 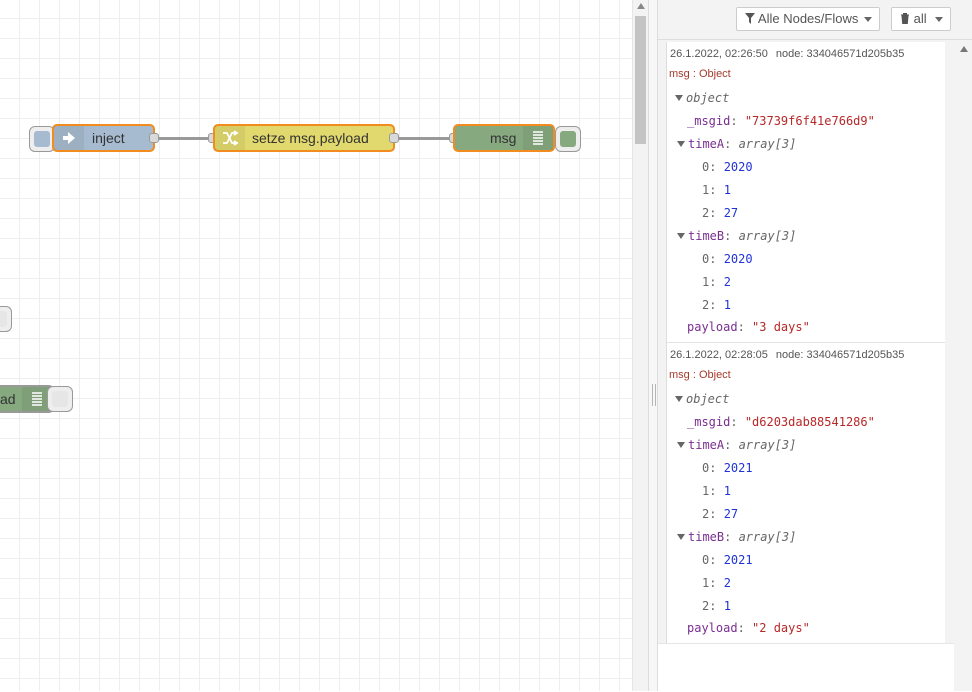 I want to click on list-lines-icon, so click(x=538, y=138).